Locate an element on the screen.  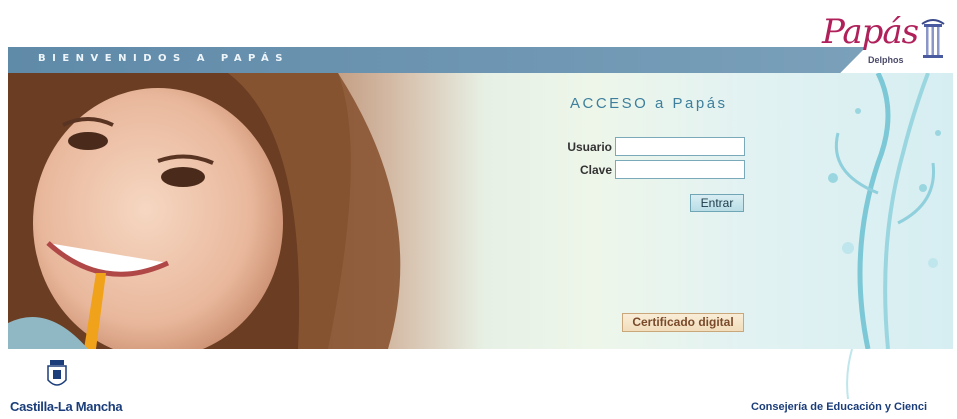
column-icon is located at coordinates (933, 38).